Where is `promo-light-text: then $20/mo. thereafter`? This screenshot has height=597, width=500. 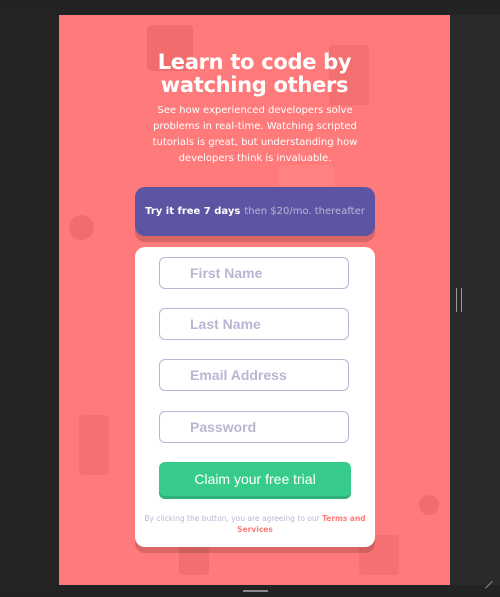 promo-light-text: then $20/mo. thereafter is located at coordinates (304, 211).